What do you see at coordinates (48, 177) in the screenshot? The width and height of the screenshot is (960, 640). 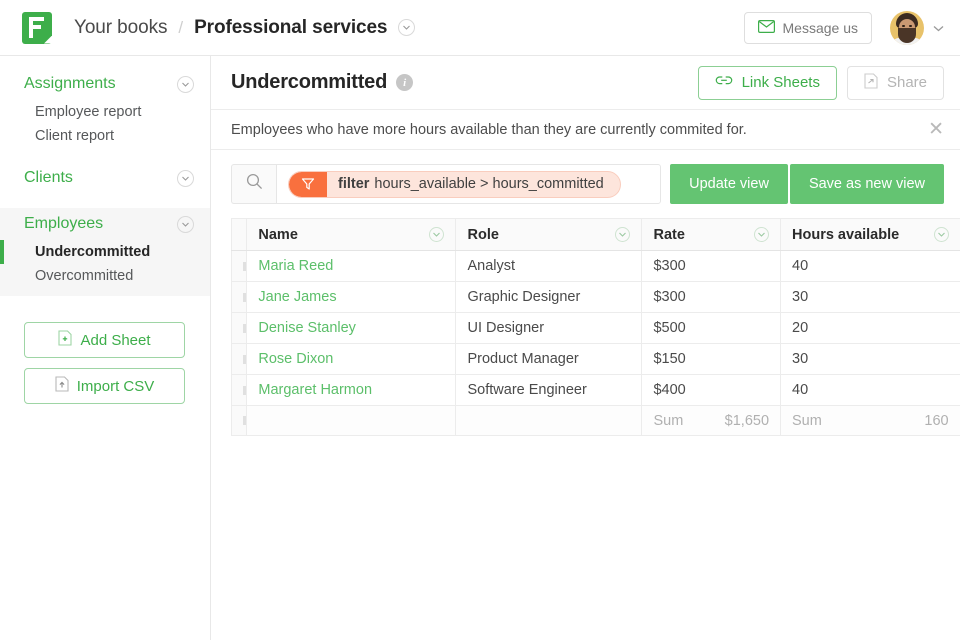 I see `sidebar-group-label: Clients` at bounding box center [48, 177].